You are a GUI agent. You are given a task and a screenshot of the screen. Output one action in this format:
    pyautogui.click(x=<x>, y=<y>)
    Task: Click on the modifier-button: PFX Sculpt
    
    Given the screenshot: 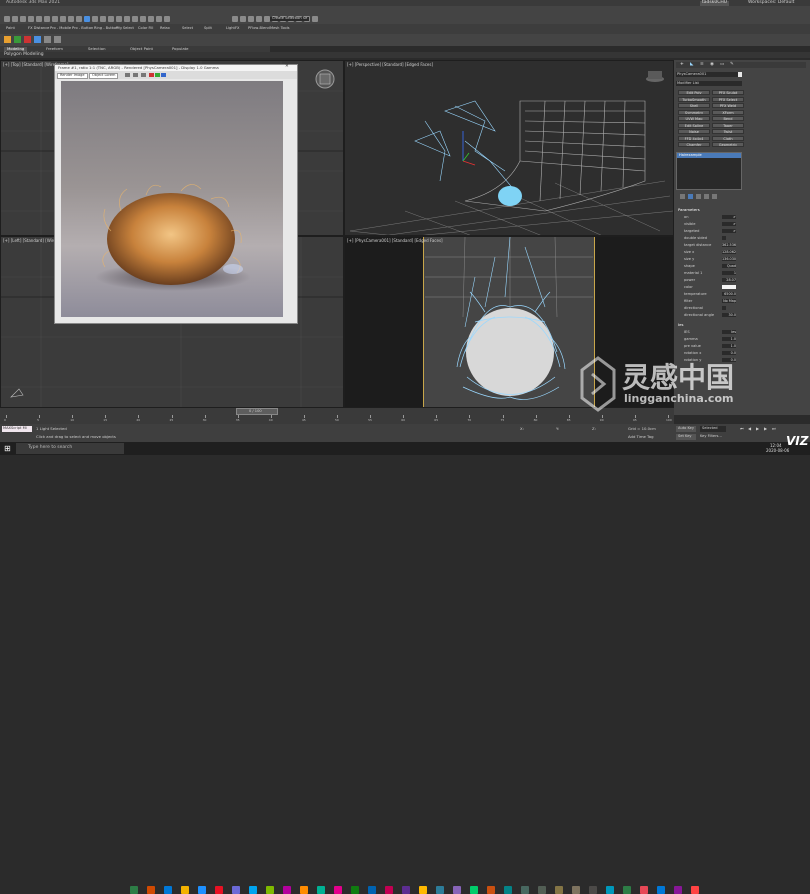 What is the action you would take?
    pyautogui.click(x=728, y=92)
    